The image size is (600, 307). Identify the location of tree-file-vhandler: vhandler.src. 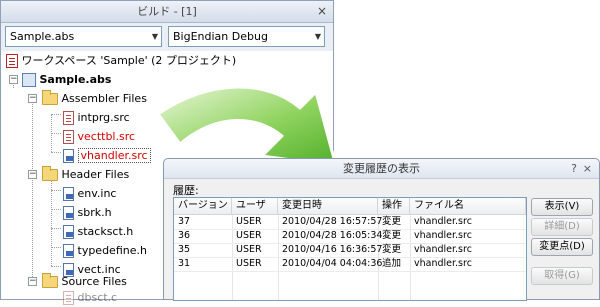
(107, 155).